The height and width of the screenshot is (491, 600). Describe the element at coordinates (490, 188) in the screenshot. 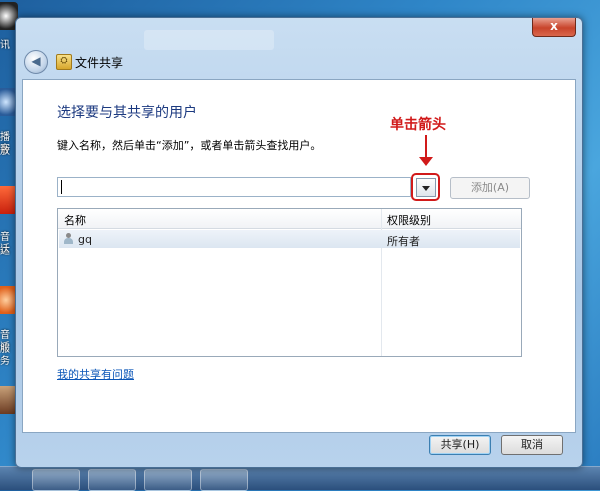

I see `add-button: 添加(A)` at that location.